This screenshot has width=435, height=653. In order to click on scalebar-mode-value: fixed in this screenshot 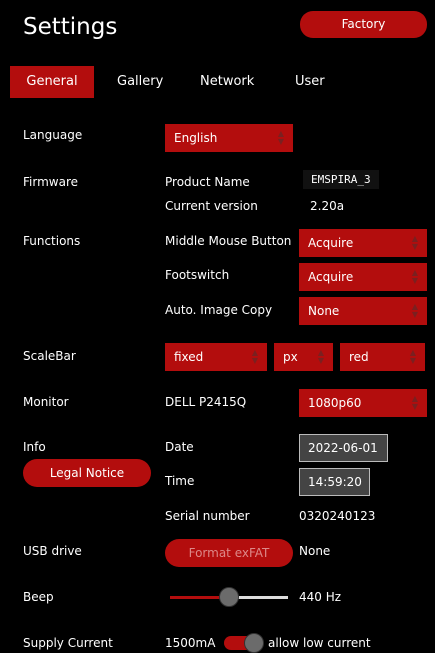, I will do `click(189, 357)`.